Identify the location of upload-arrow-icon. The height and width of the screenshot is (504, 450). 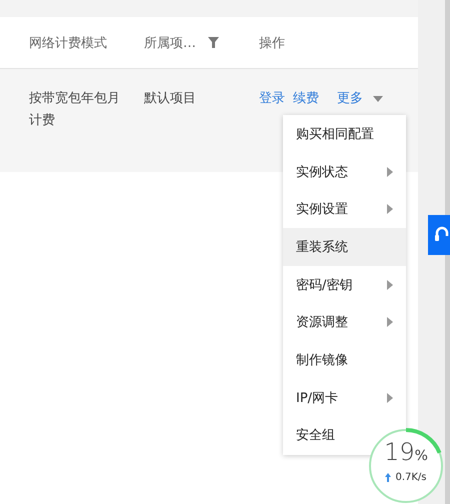
(388, 477).